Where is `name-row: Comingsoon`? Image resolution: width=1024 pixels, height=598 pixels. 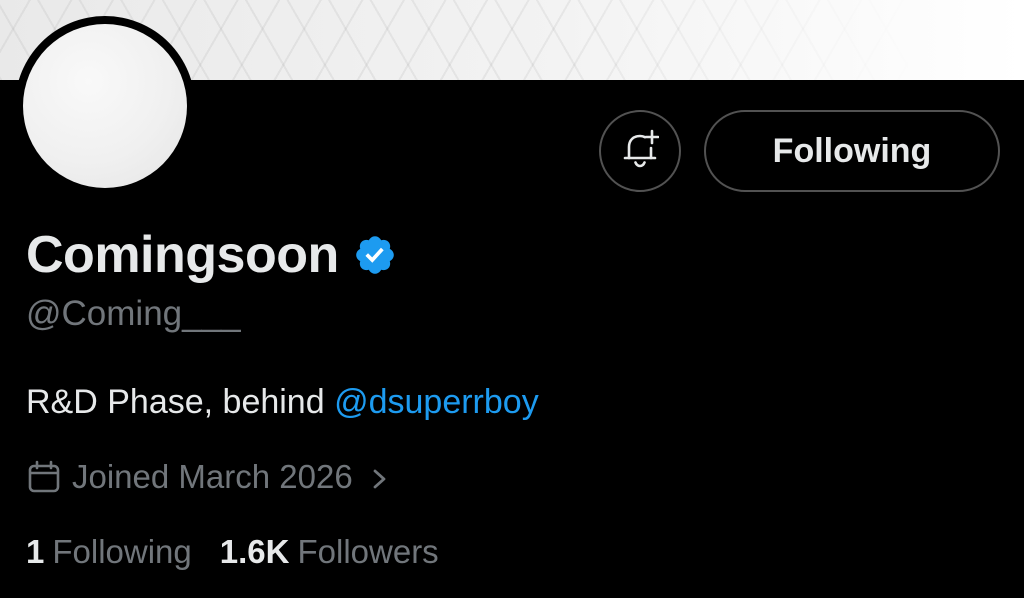 name-row: Comingsoon is located at coordinates (211, 255).